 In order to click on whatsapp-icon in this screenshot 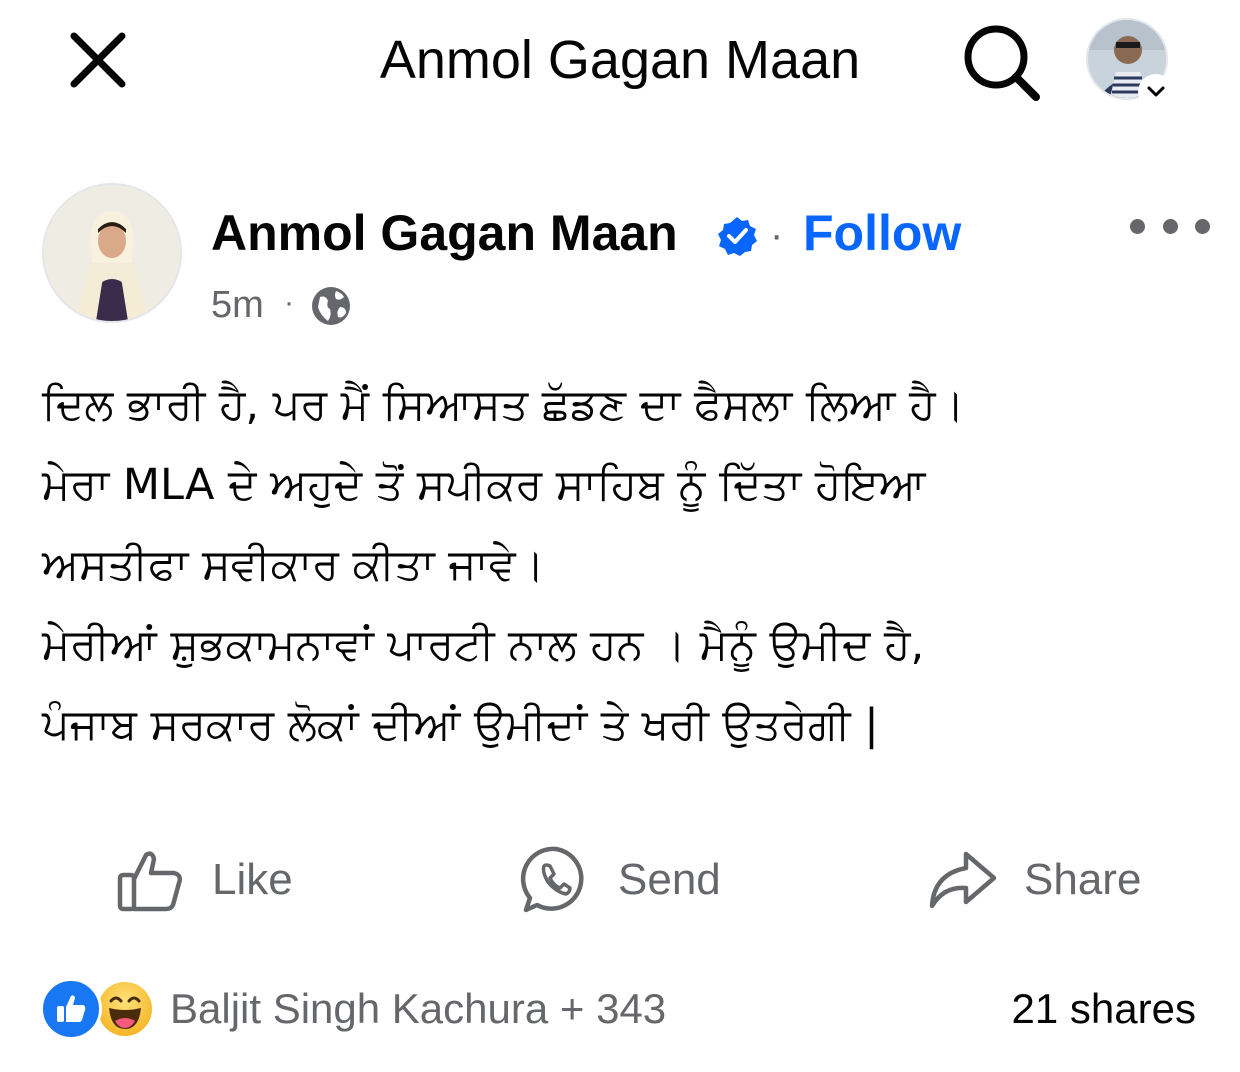, I will do `click(552, 879)`.